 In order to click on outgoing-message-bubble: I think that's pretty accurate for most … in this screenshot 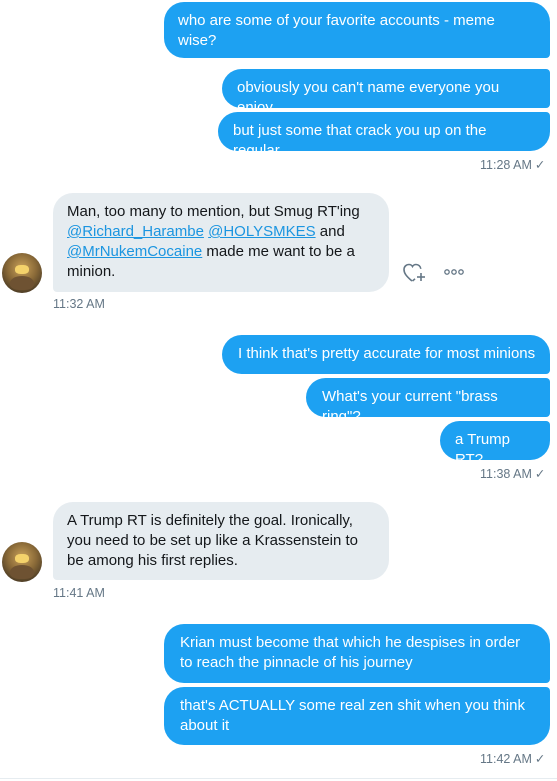, I will do `click(386, 354)`.